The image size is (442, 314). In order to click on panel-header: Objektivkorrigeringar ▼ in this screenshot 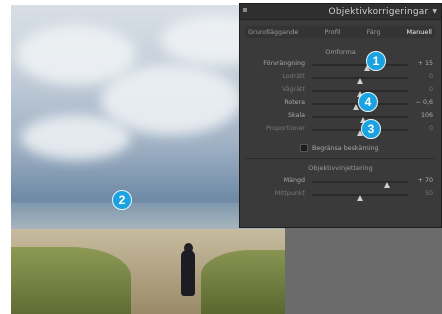, I will do `click(340, 12)`.